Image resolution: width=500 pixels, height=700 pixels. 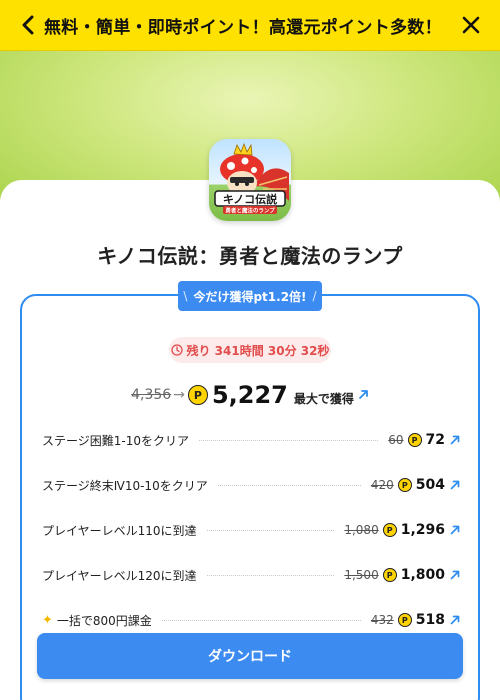 What do you see at coordinates (382, 485) in the screenshot?
I see `task-old-points: 420` at bounding box center [382, 485].